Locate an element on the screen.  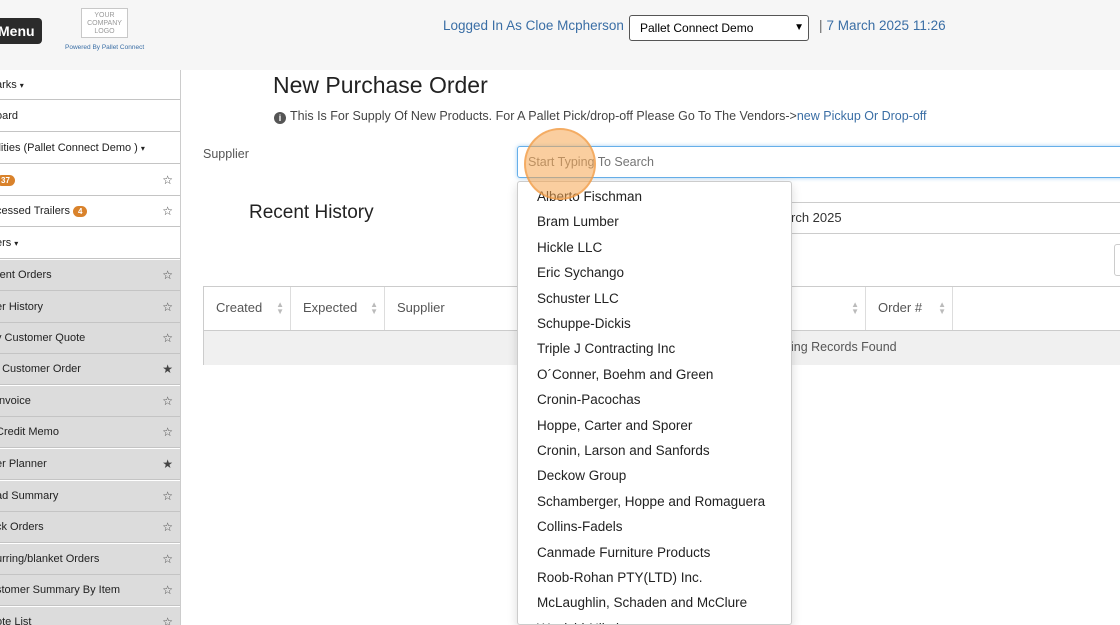
sidebar-item: ilities (Pallet Connect Demo ) ▾ is located at coordinates (90, 148).